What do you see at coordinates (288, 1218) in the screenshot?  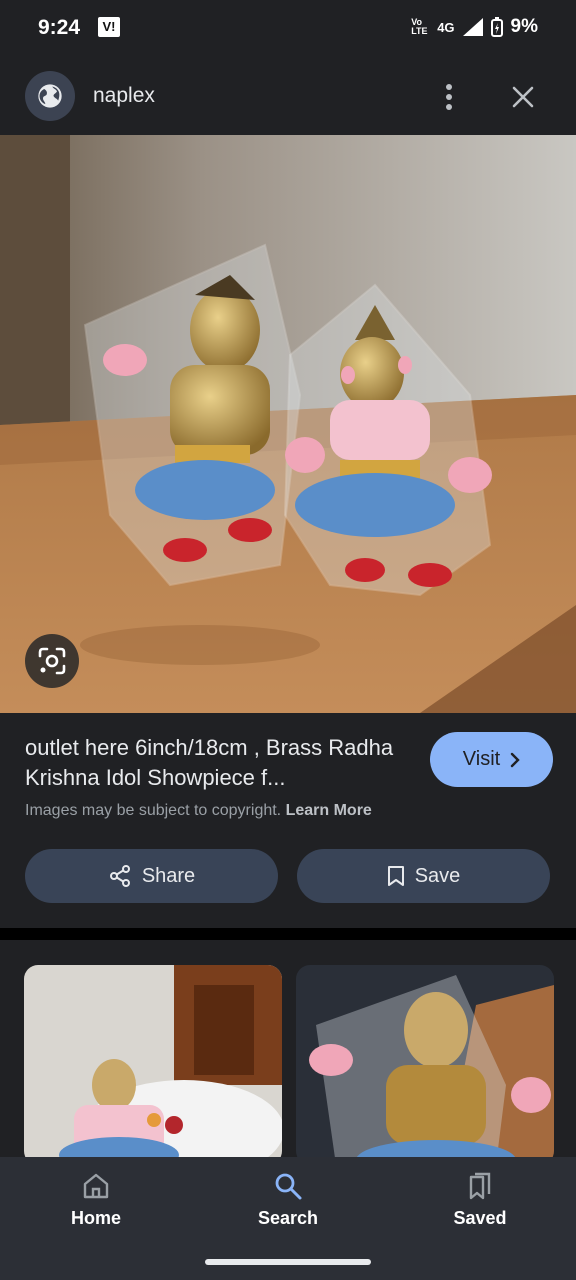 I see `nav-search-label: Search` at bounding box center [288, 1218].